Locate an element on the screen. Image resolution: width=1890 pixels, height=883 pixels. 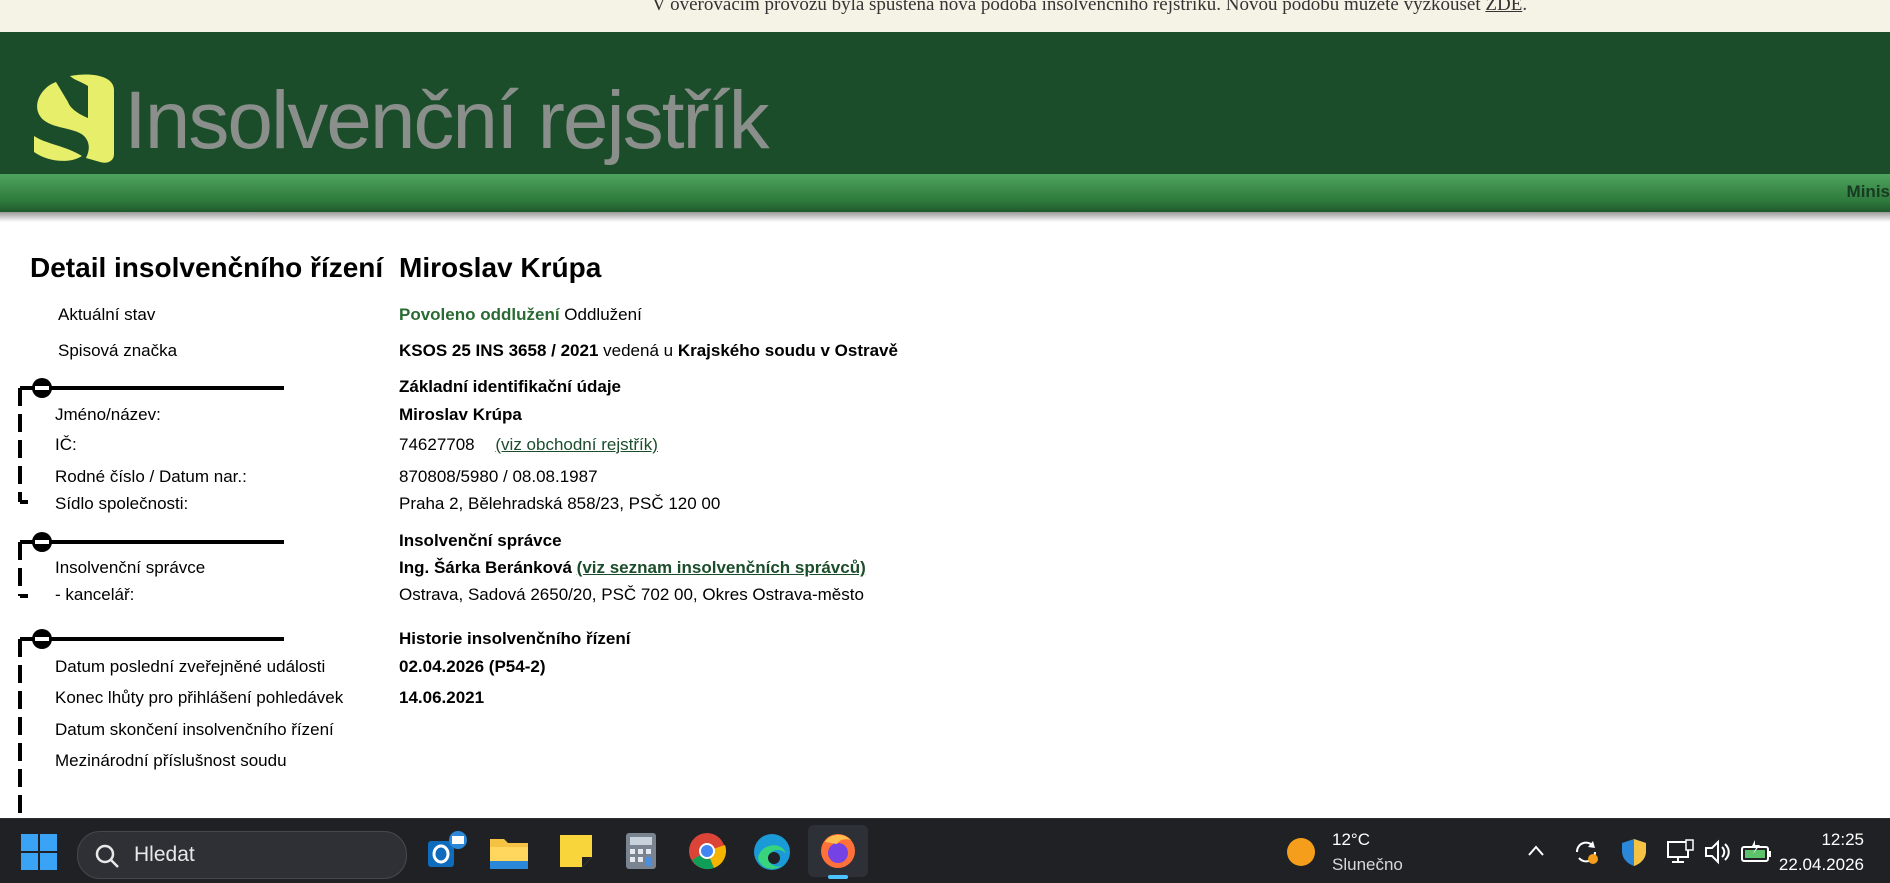
battery-charging-icon is located at coordinates (1756, 852).